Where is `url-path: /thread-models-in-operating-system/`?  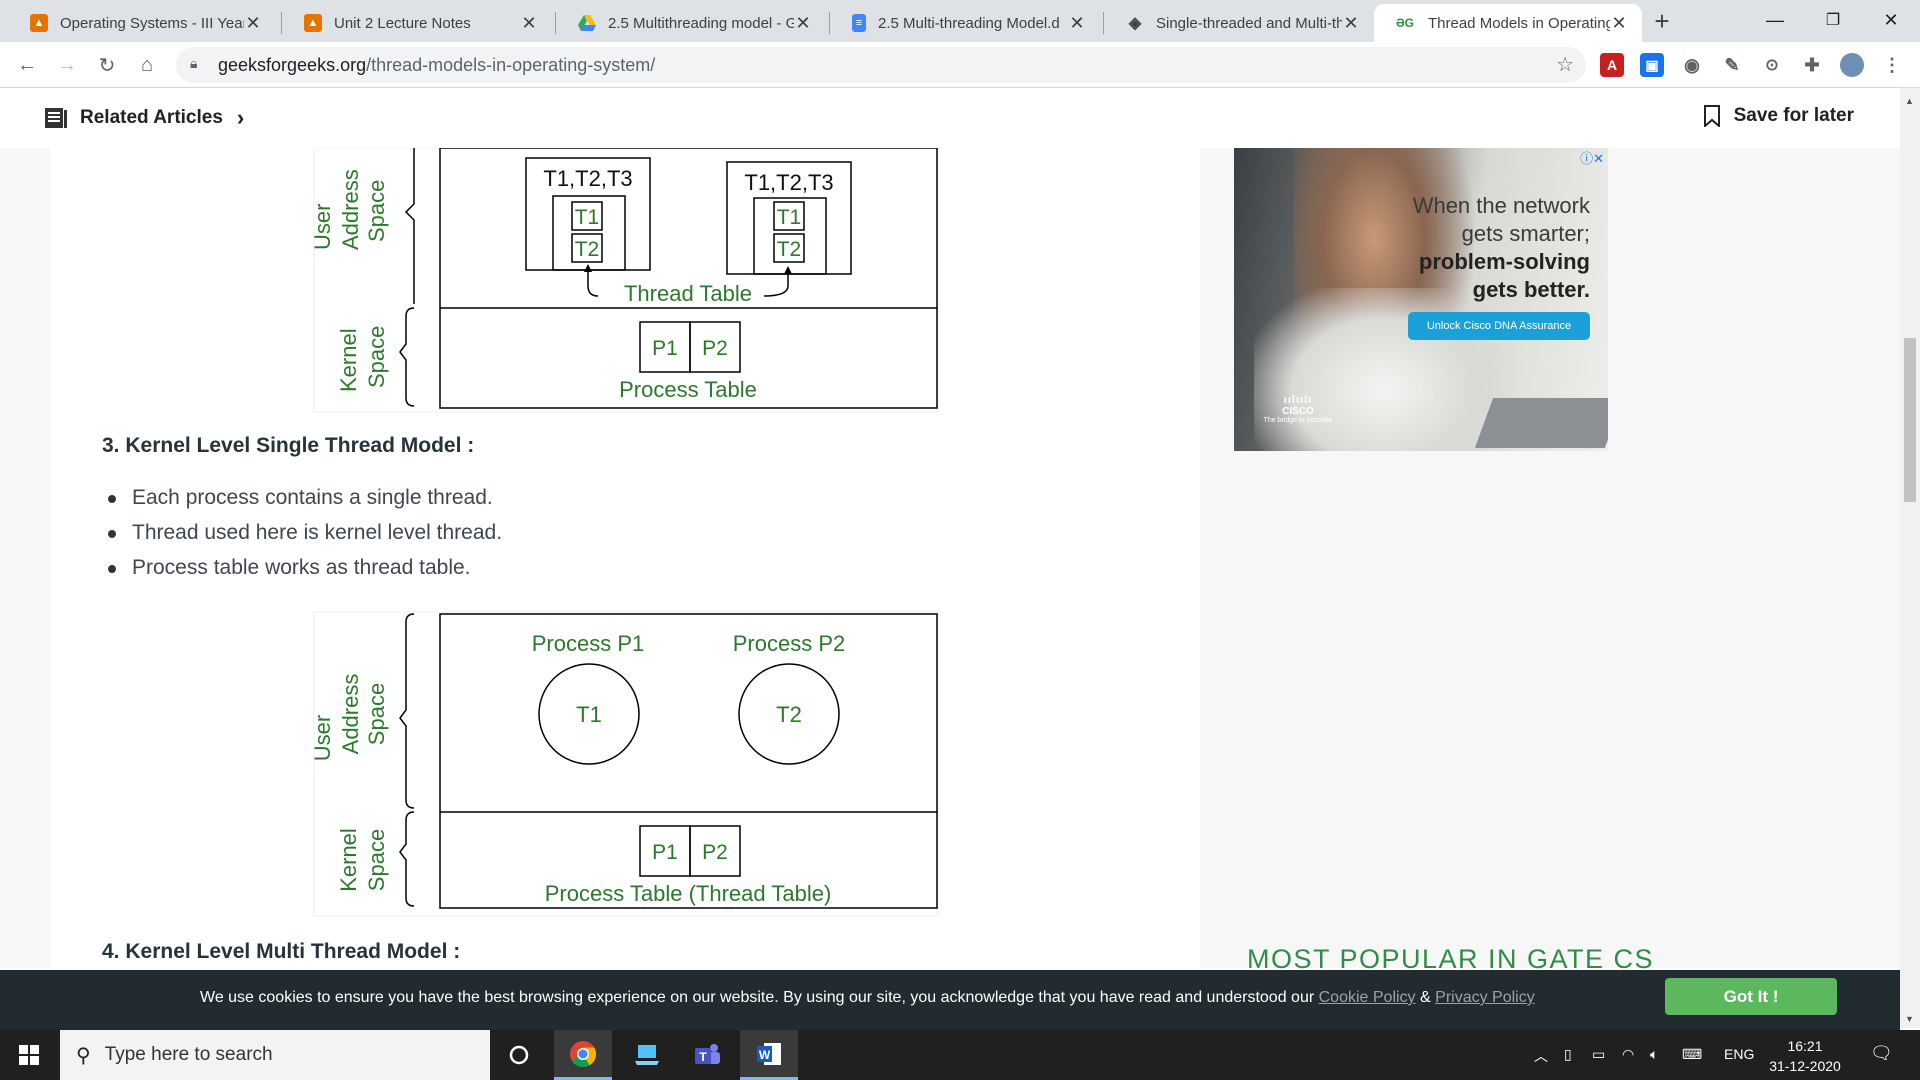
url-path: /thread-models-in-operating-system/ is located at coordinates (511, 65).